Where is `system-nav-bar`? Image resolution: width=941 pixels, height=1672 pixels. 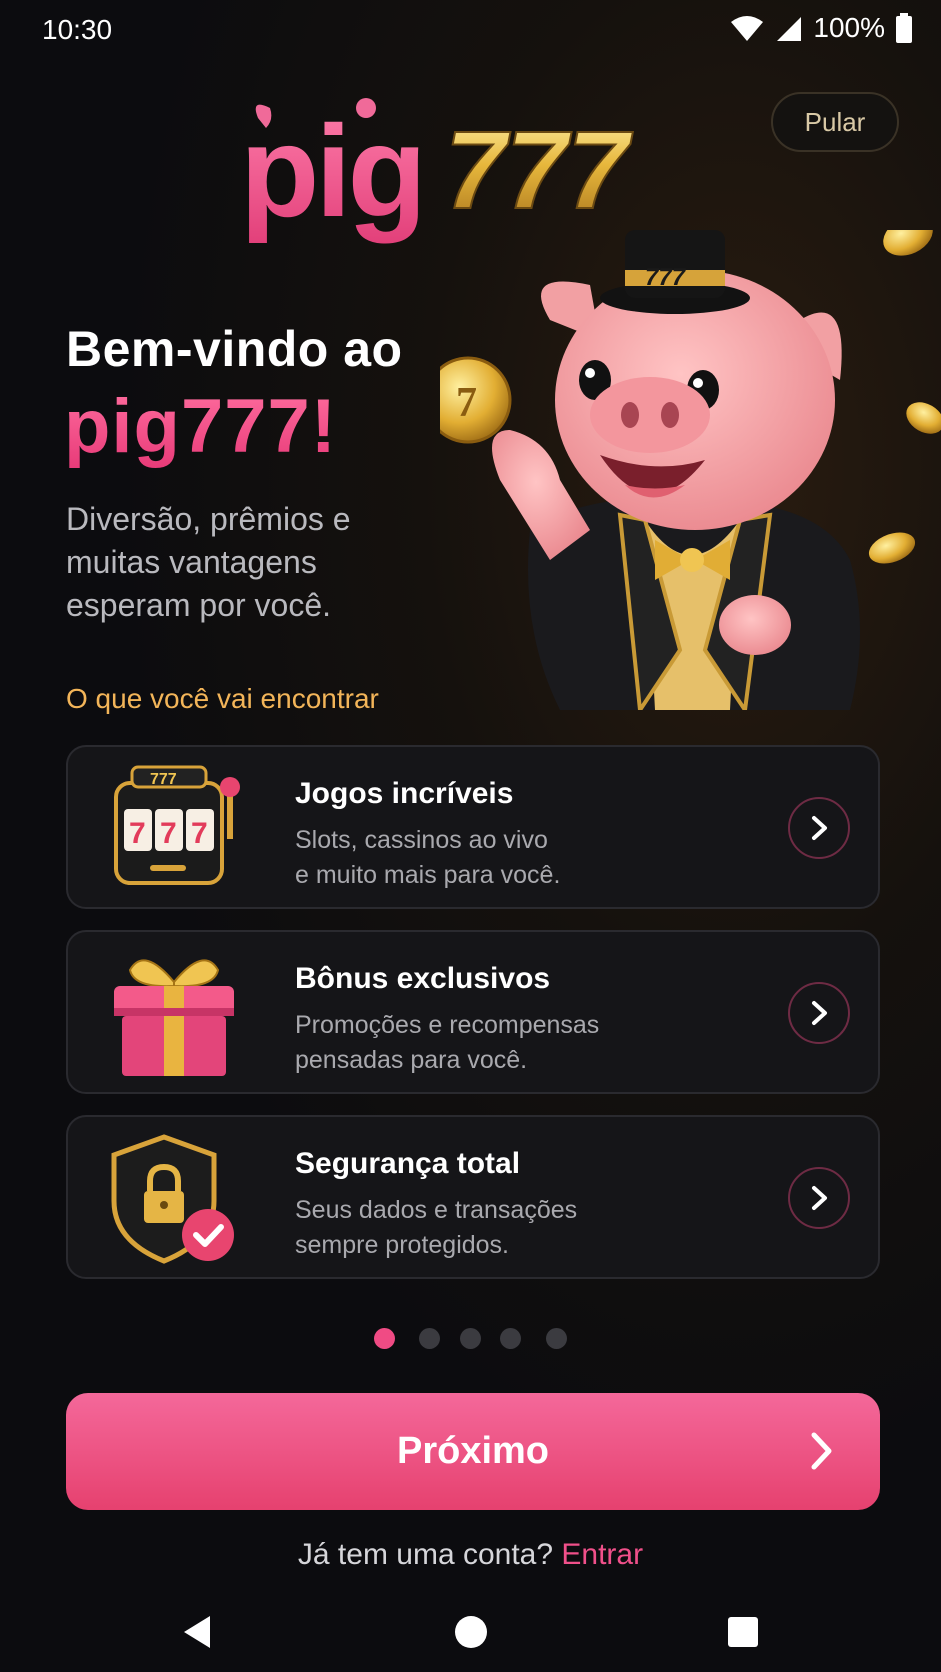
system-nav-bar is located at coordinates (470, 1634).